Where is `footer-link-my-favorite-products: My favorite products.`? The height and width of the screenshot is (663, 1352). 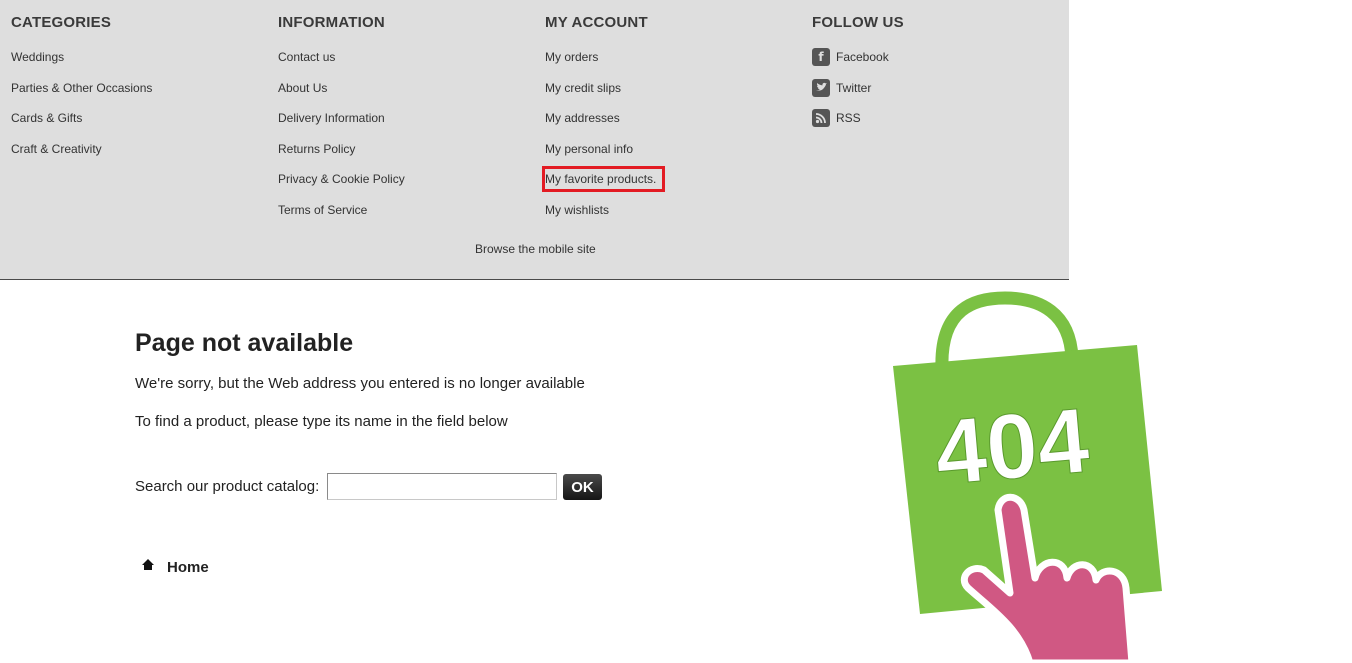 footer-link-my-favorite-products: My favorite products. is located at coordinates (603, 179).